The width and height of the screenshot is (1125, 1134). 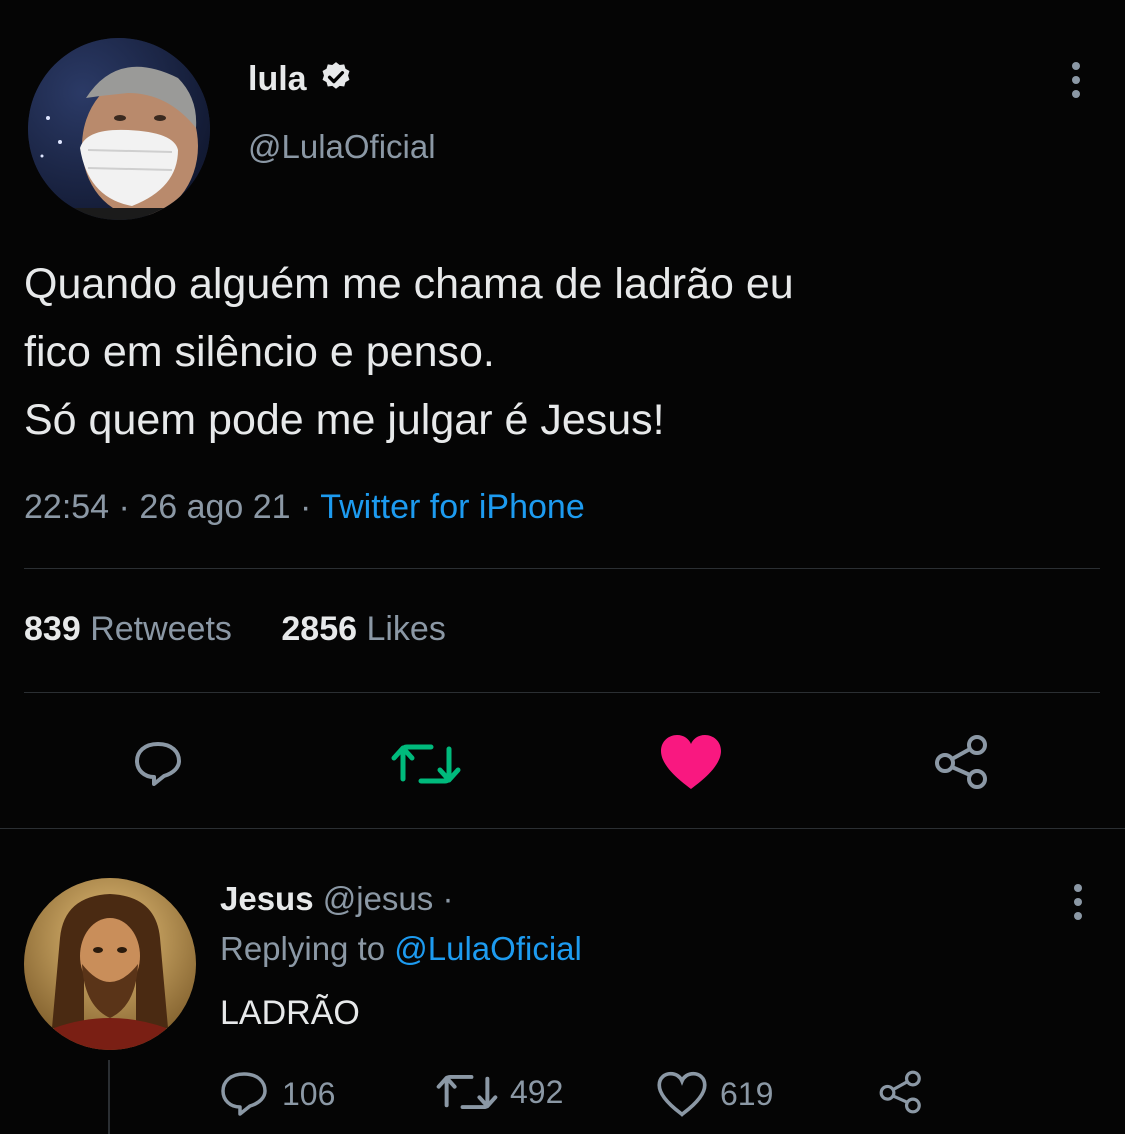 I want to click on reply-display-name: Jesus, so click(x=267, y=898).